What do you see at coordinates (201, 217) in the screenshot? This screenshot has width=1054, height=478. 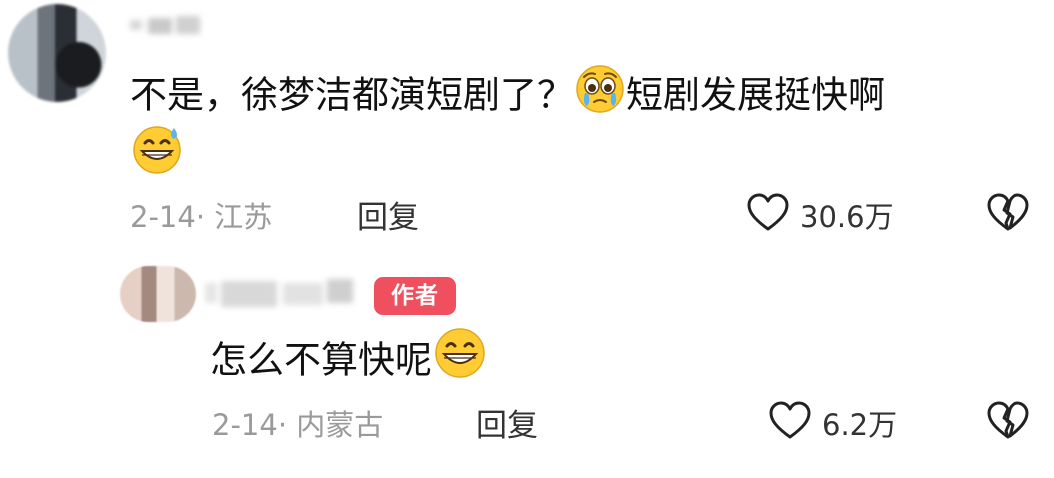 I see `comment-date-location: 2-14· 江苏` at bounding box center [201, 217].